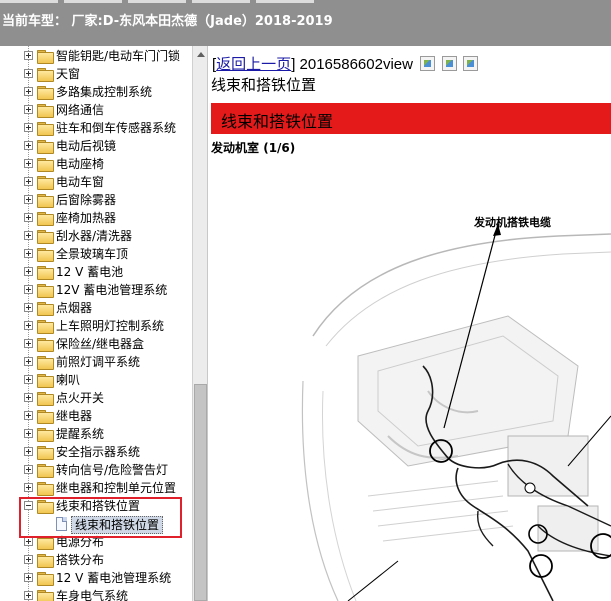 The height and width of the screenshot is (601, 611). I want to click on scroll-up-arrow-icon, so click(200, 55).